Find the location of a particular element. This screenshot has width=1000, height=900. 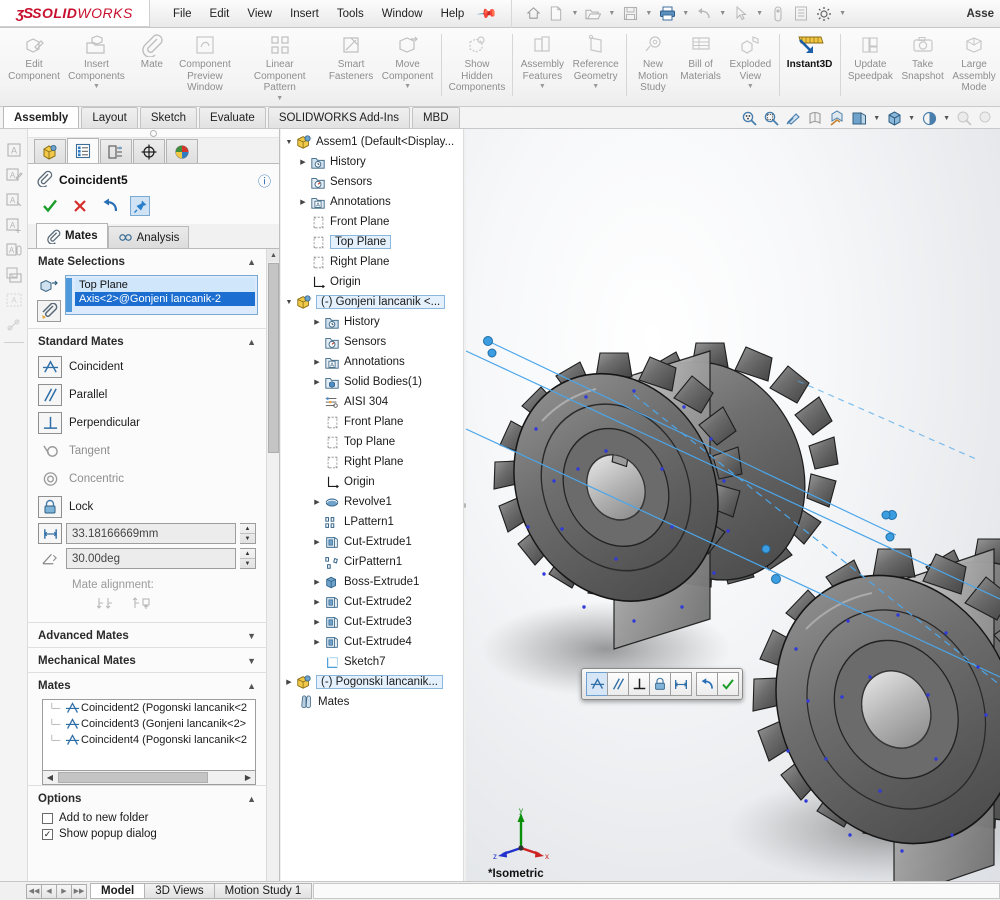

mate-coincident: Coincident is located at coordinates (147, 367).